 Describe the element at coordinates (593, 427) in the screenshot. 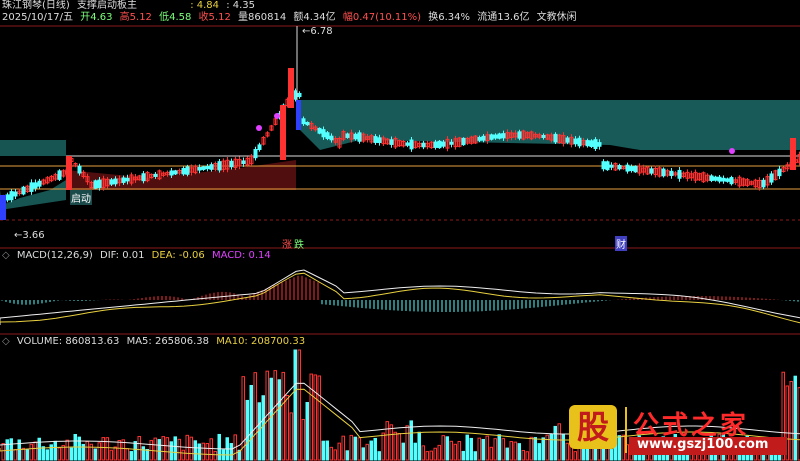

I see `watermark-logo-icon: 股` at that location.